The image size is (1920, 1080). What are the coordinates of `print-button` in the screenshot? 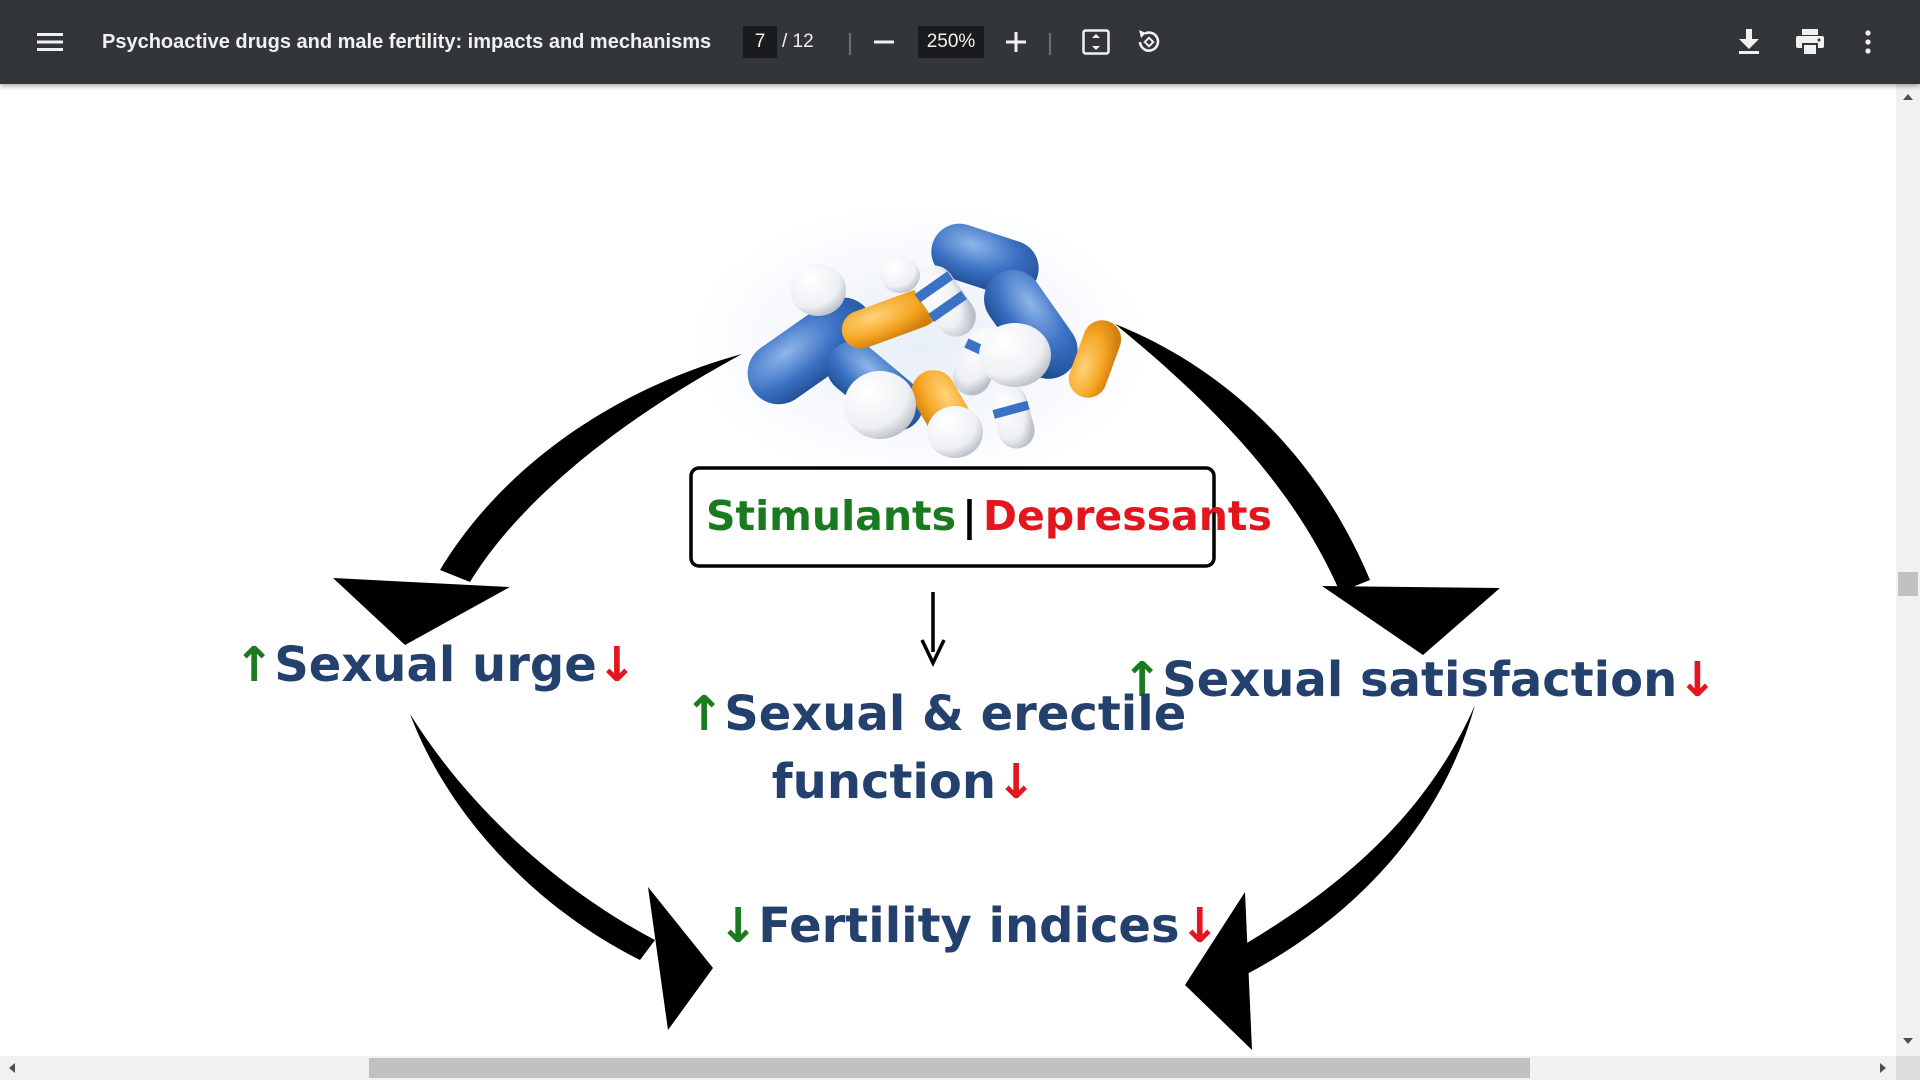 It's located at (1810, 42).